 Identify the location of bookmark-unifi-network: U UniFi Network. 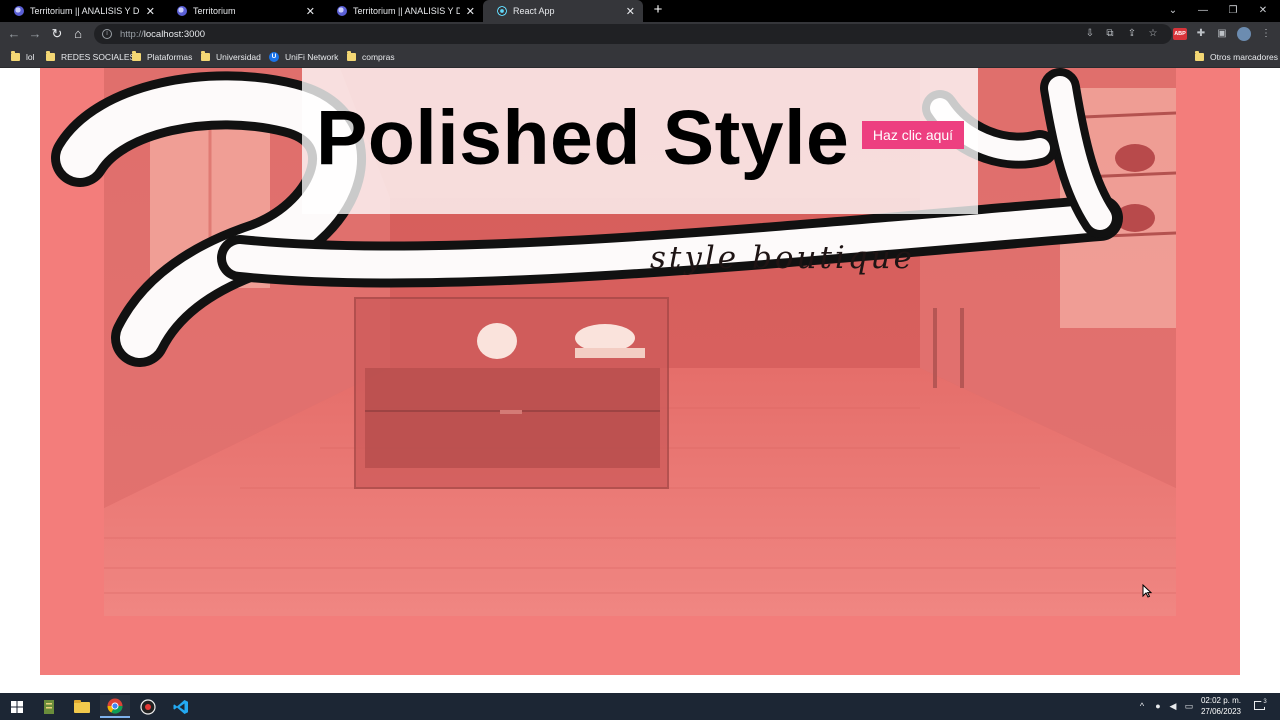
(303, 57).